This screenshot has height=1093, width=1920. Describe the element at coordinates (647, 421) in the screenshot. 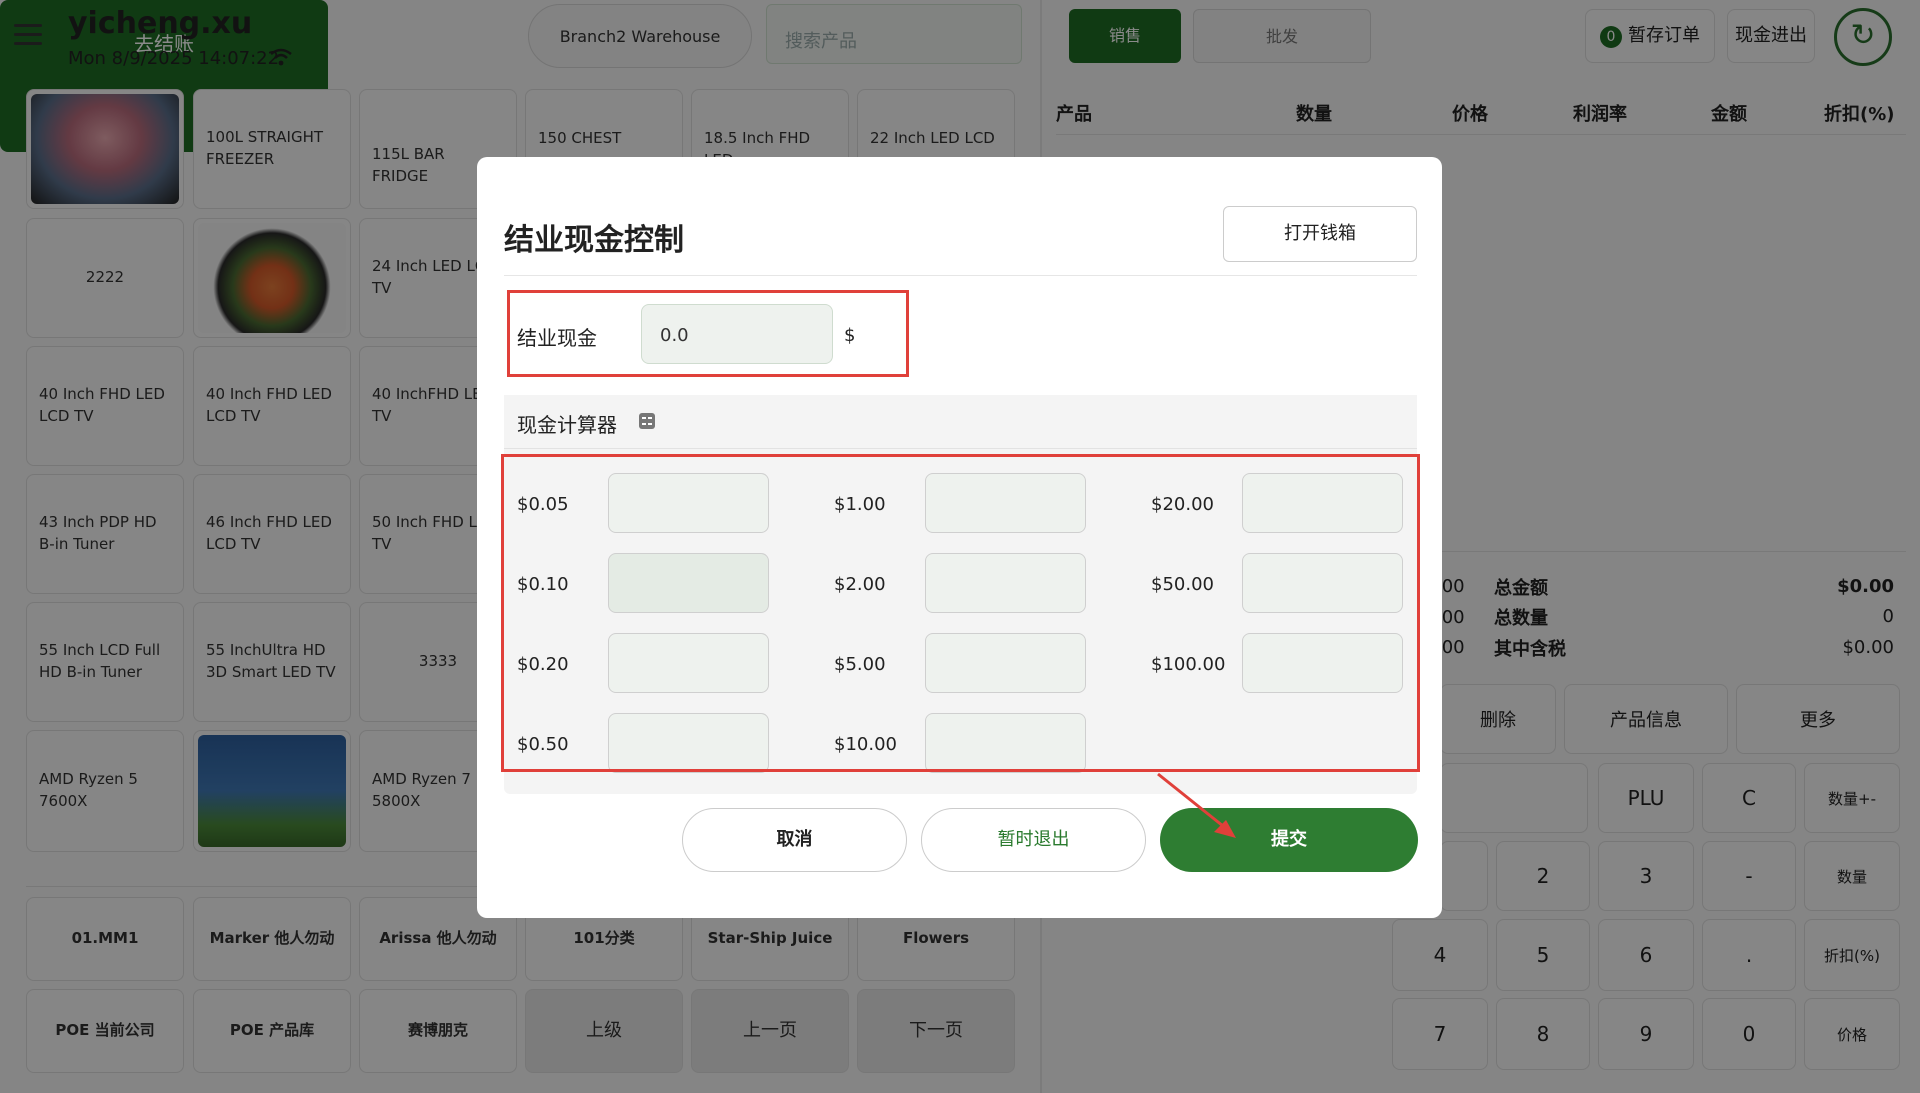

I see `calculator-icon` at that location.